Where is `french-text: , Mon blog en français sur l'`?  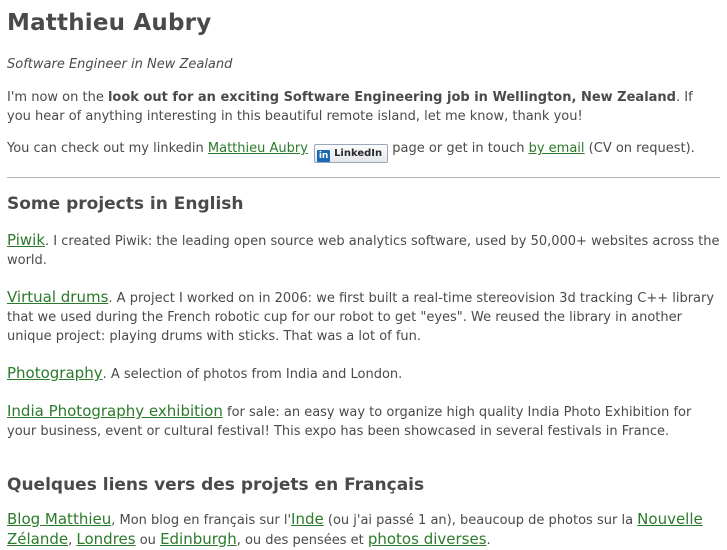
french-text: , Mon blog en français sur l' is located at coordinates (201, 520).